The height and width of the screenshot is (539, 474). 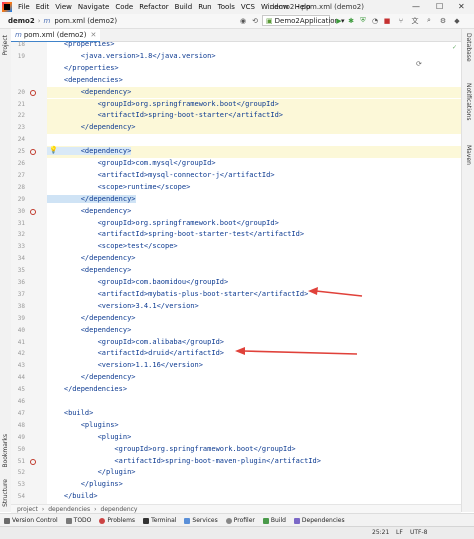 What do you see at coordinates (21, 318) in the screenshot?
I see `line-number: 39` at bounding box center [21, 318].